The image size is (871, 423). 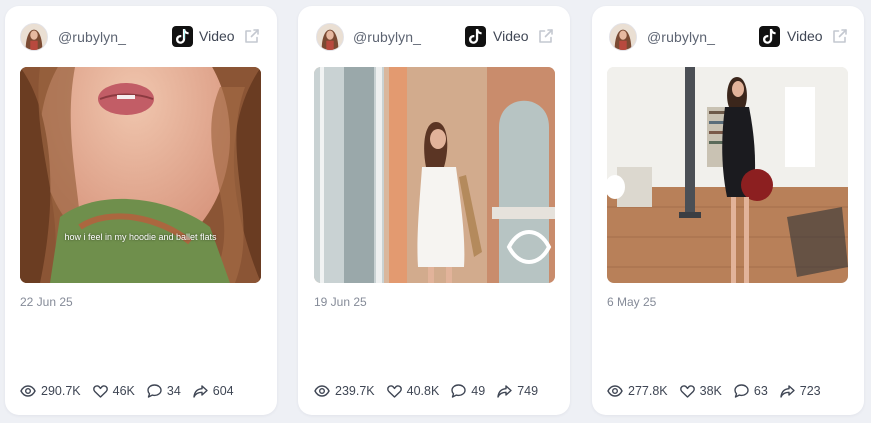 I want to click on comments-count: 63, so click(x=760, y=391).